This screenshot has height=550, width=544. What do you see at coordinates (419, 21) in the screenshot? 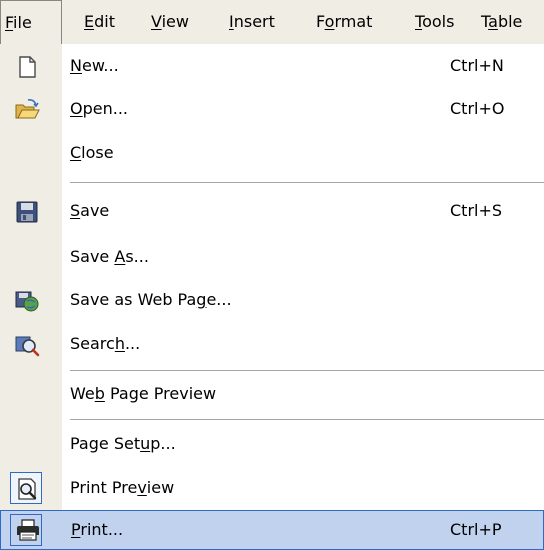
I see `menu-tools-accesskey: T` at bounding box center [419, 21].